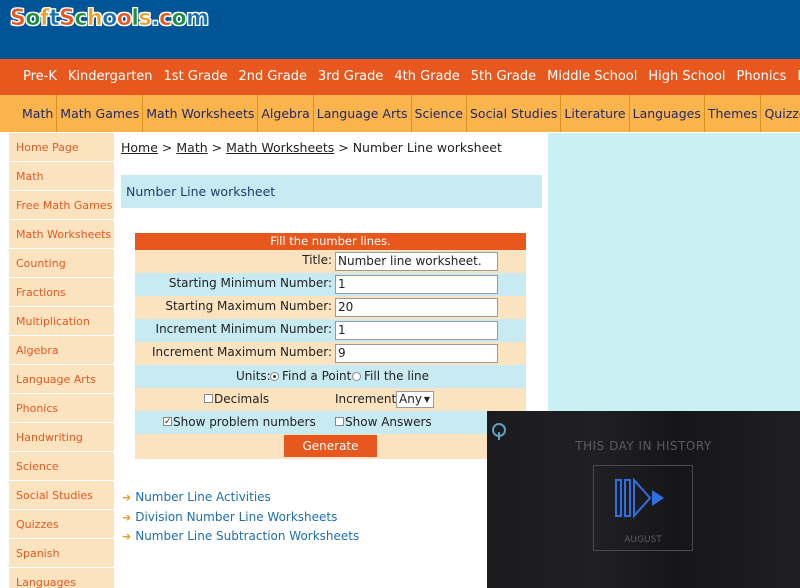 The image size is (800, 588). Describe the element at coordinates (110, 77) in the screenshot. I see `primary-nav-item: Kindergarten` at that location.